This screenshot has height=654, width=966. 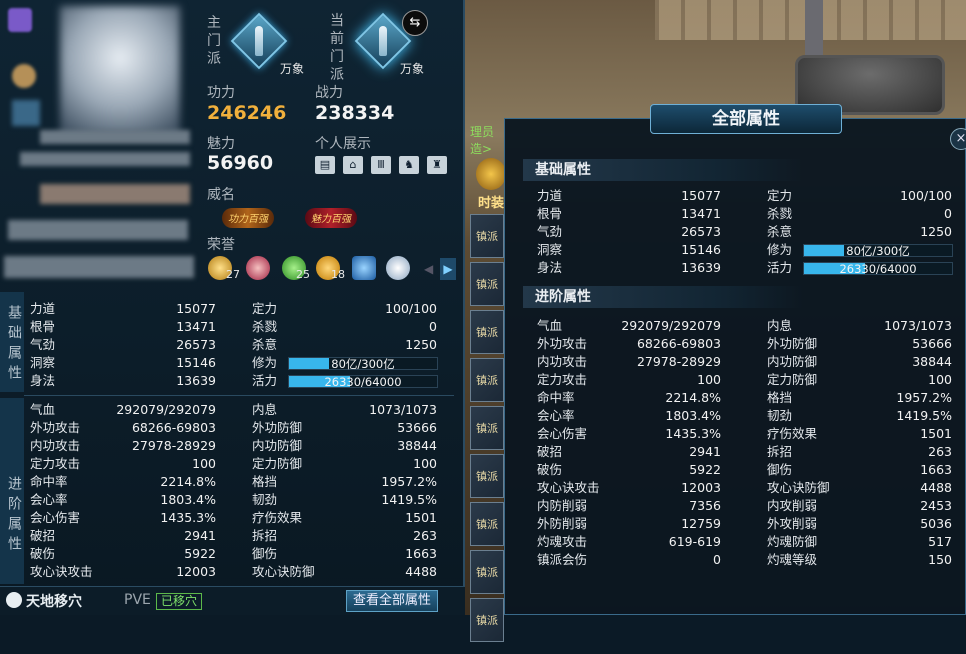 I want to click on id-card-icon: ▤, so click(x=325, y=165).